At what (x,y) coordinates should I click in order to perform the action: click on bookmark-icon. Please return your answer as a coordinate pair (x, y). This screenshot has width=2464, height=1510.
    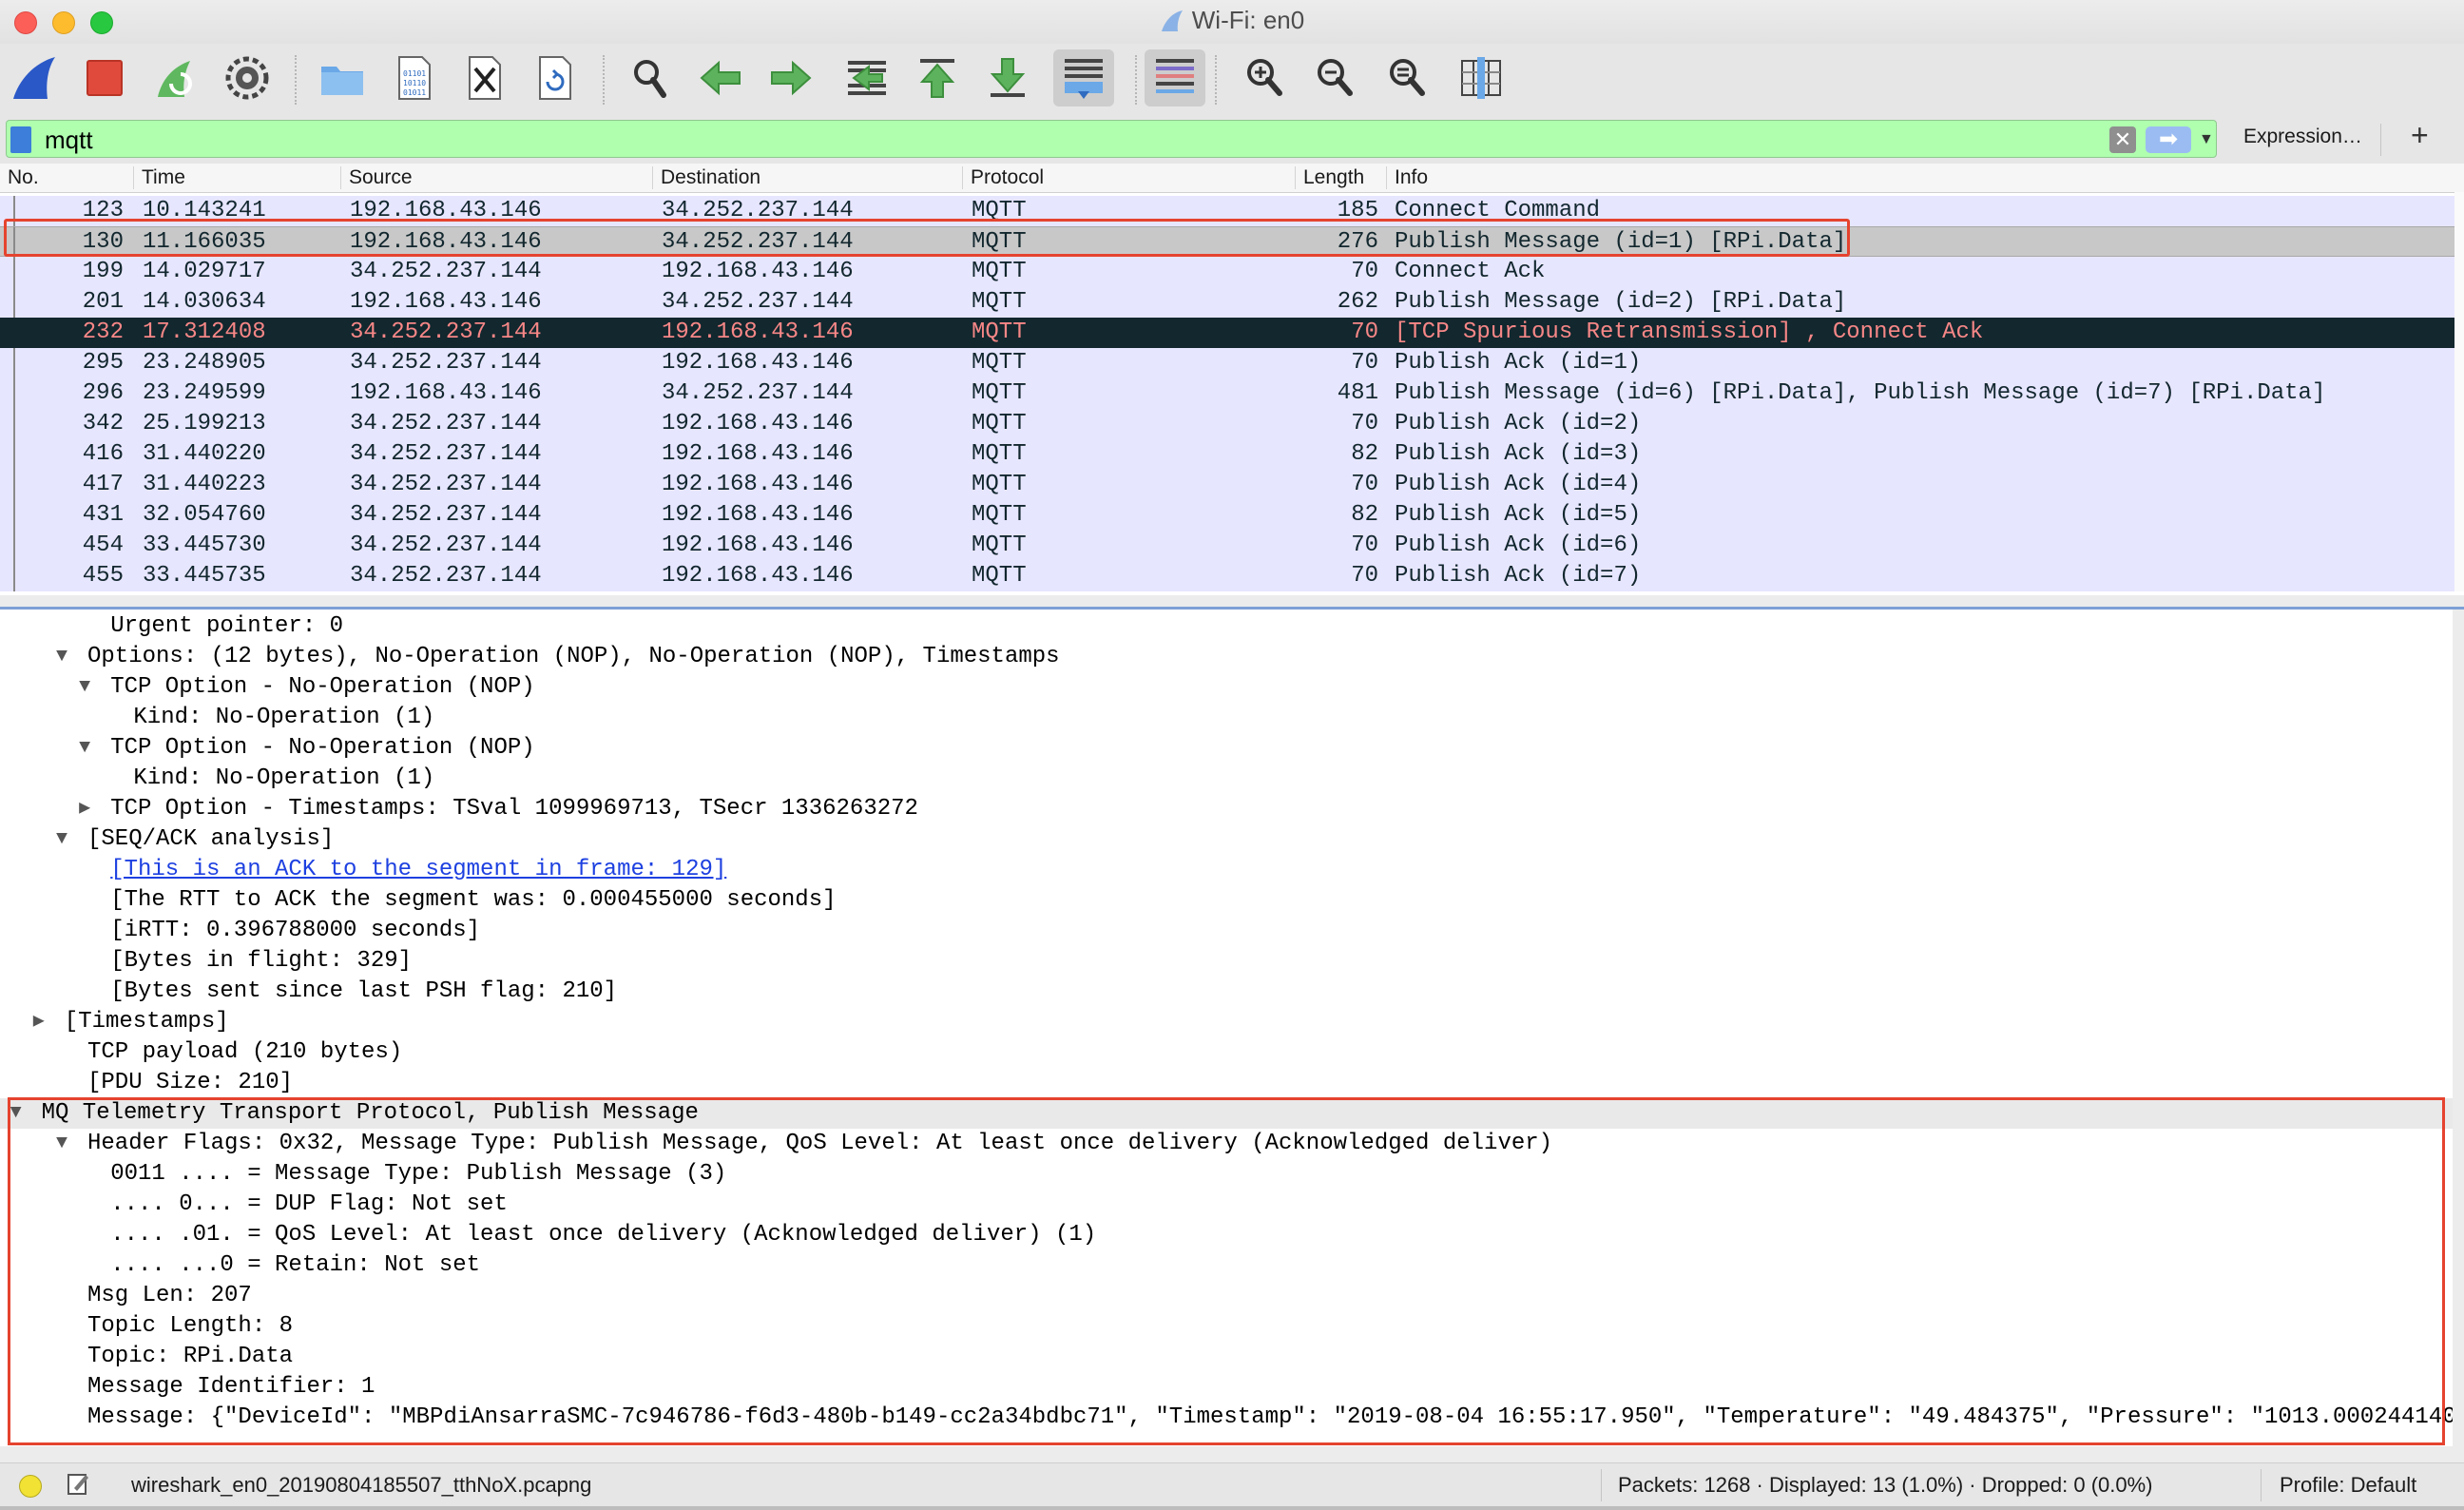
    Looking at the image, I should click on (20, 139).